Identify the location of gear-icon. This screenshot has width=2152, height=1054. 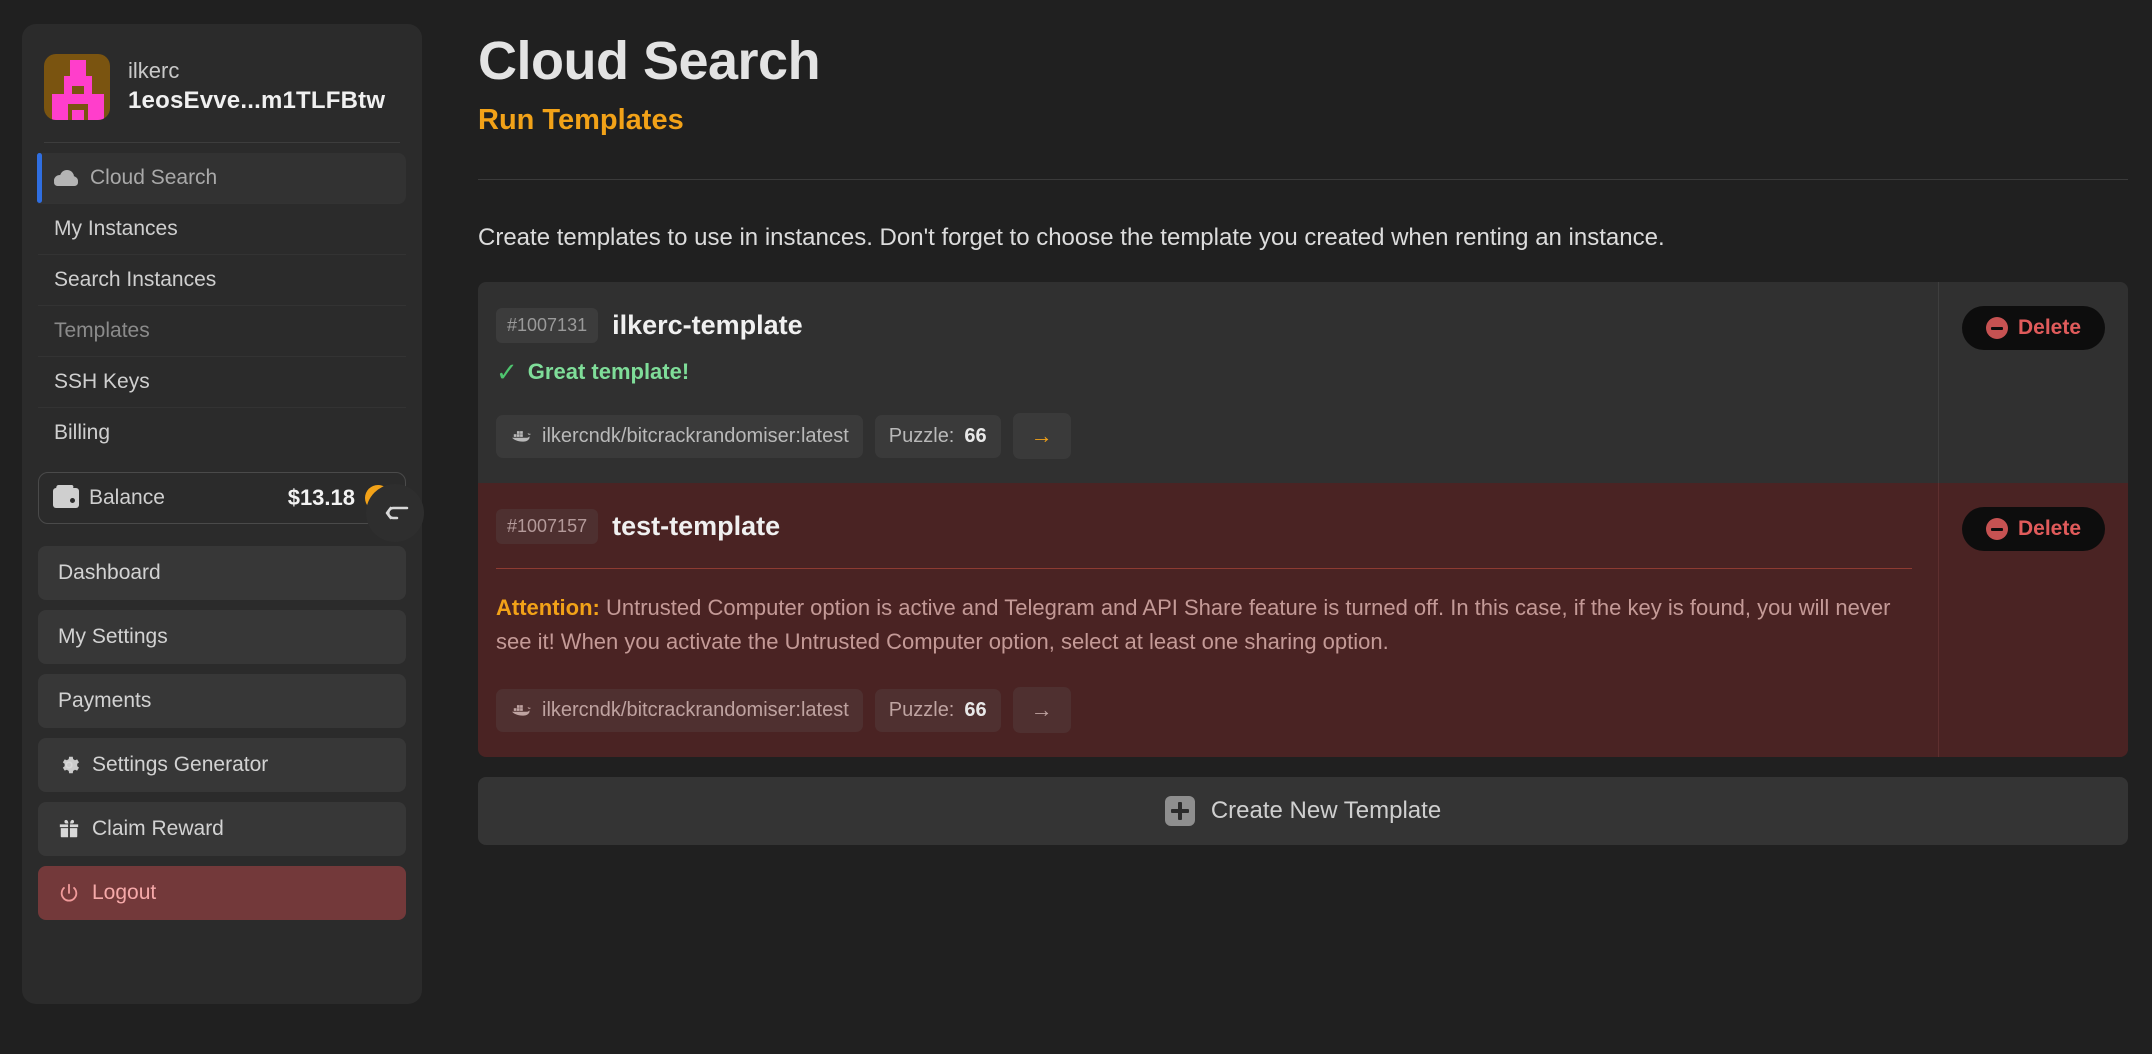
(69, 765).